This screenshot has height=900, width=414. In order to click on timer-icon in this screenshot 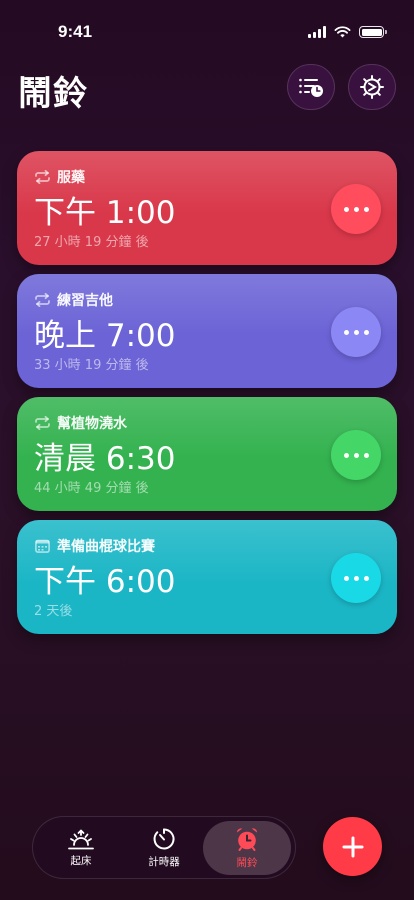, I will do `click(164, 839)`.